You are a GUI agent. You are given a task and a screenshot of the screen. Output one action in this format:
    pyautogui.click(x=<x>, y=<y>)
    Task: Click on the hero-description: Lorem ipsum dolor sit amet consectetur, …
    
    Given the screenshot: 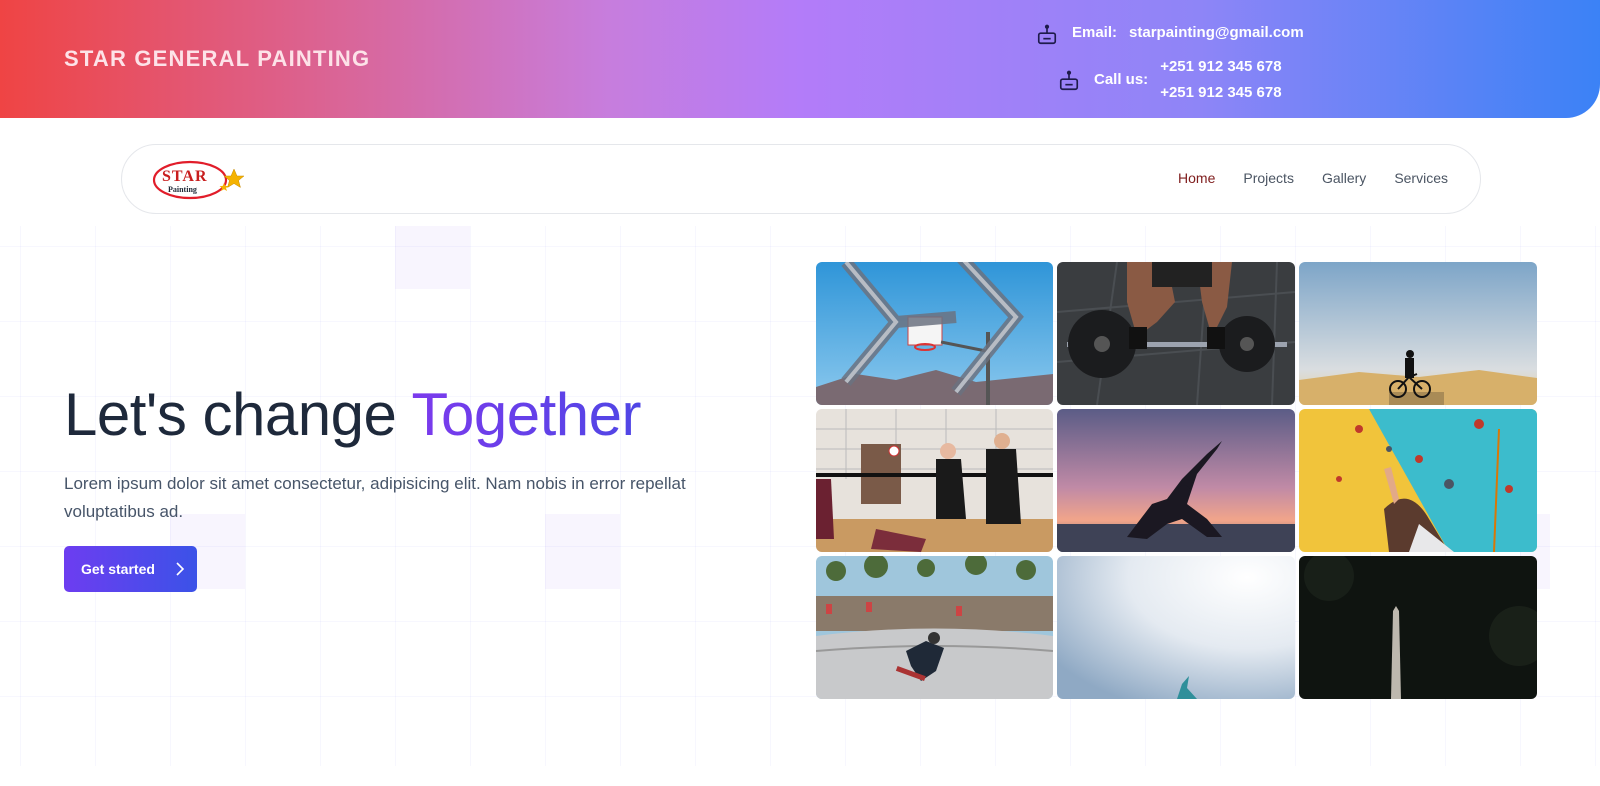 What is the action you would take?
    pyautogui.click(x=375, y=497)
    